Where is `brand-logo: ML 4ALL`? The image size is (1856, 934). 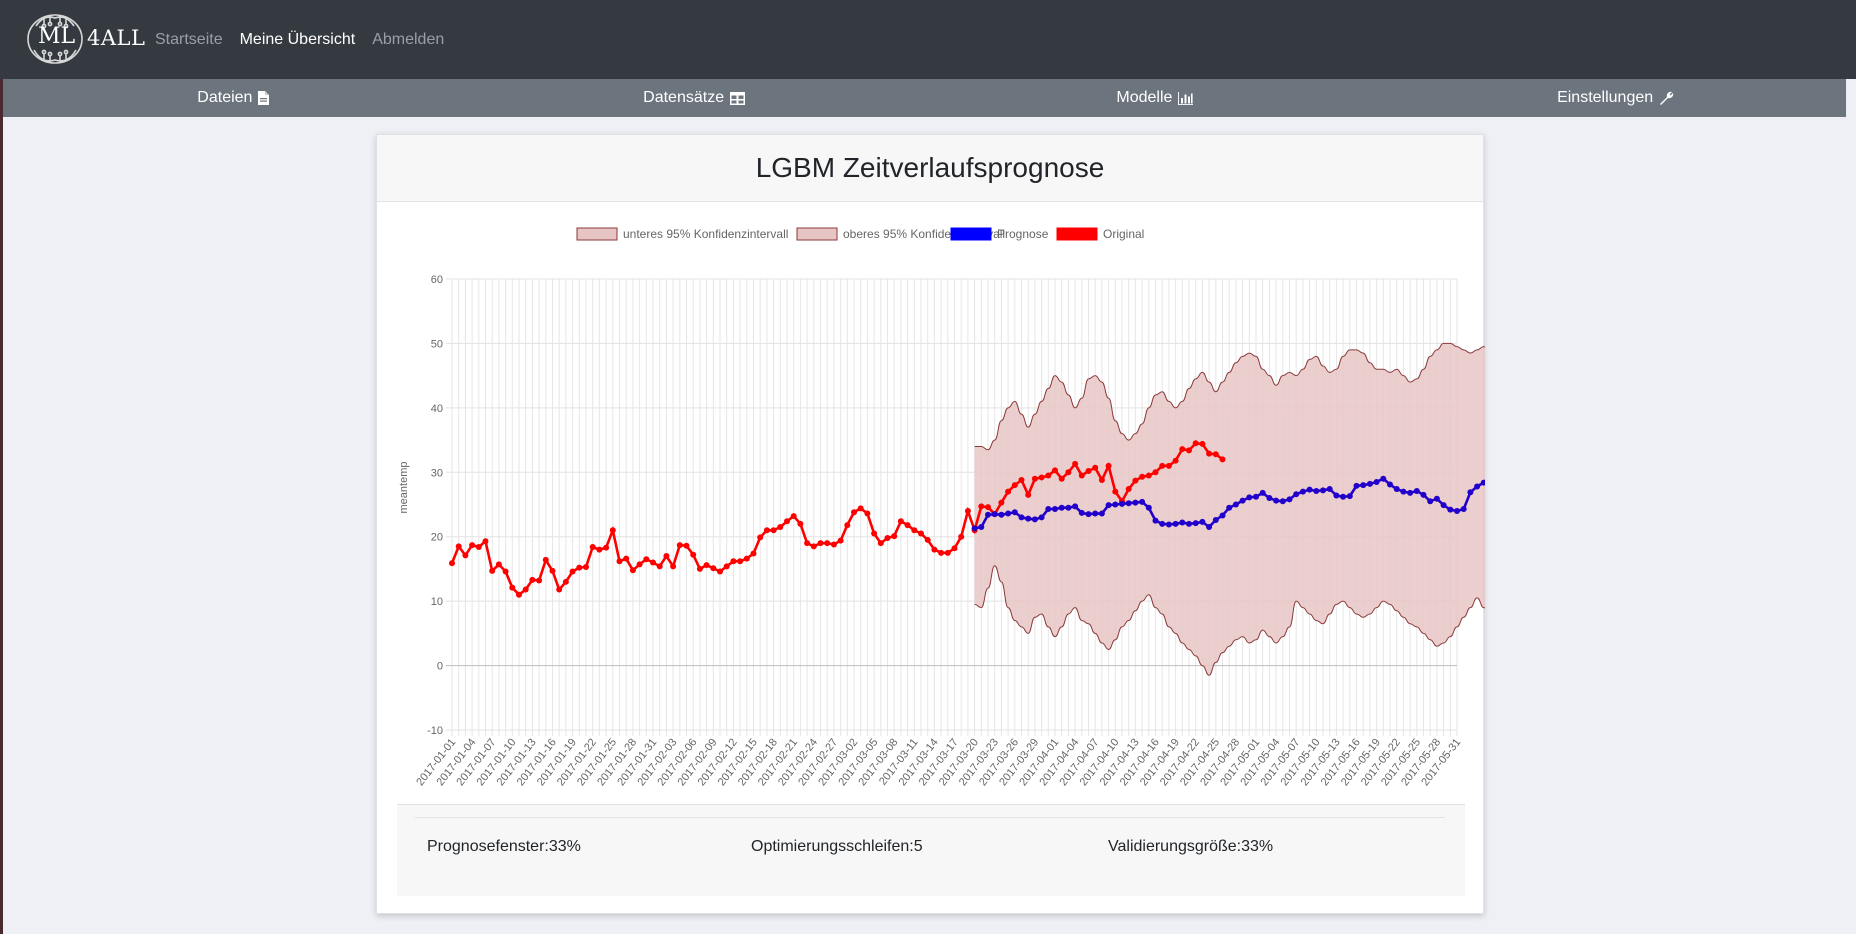 brand-logo: ML 4ALL is located at coordinates (84, 39).